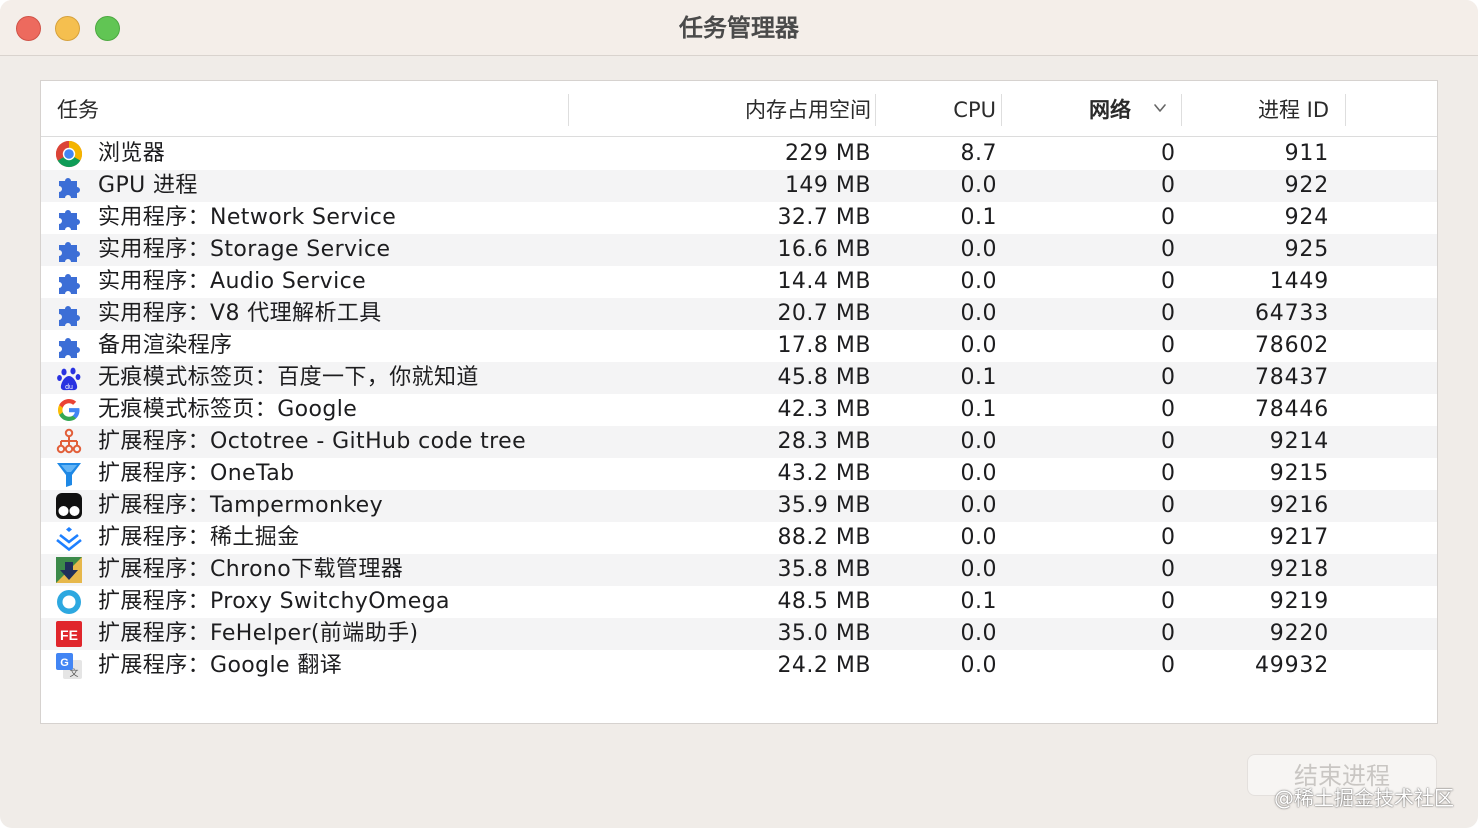 Image resolution: width=1478 pixels, height=828 pixels. What do you see at coordinates (739, 109) in the screenshot?
I see `table-header: 任务 内存占用空间 CPU 网络 进程 ID` at bounding box center [739, 109].